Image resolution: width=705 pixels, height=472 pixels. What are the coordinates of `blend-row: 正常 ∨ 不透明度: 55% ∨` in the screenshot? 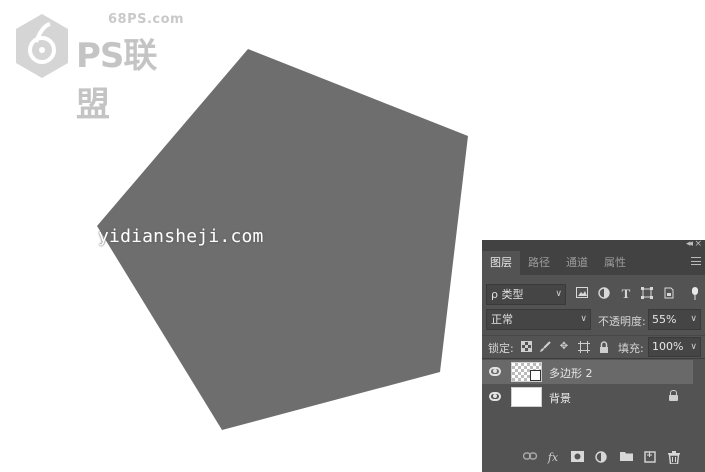 It's located at (593, 321).